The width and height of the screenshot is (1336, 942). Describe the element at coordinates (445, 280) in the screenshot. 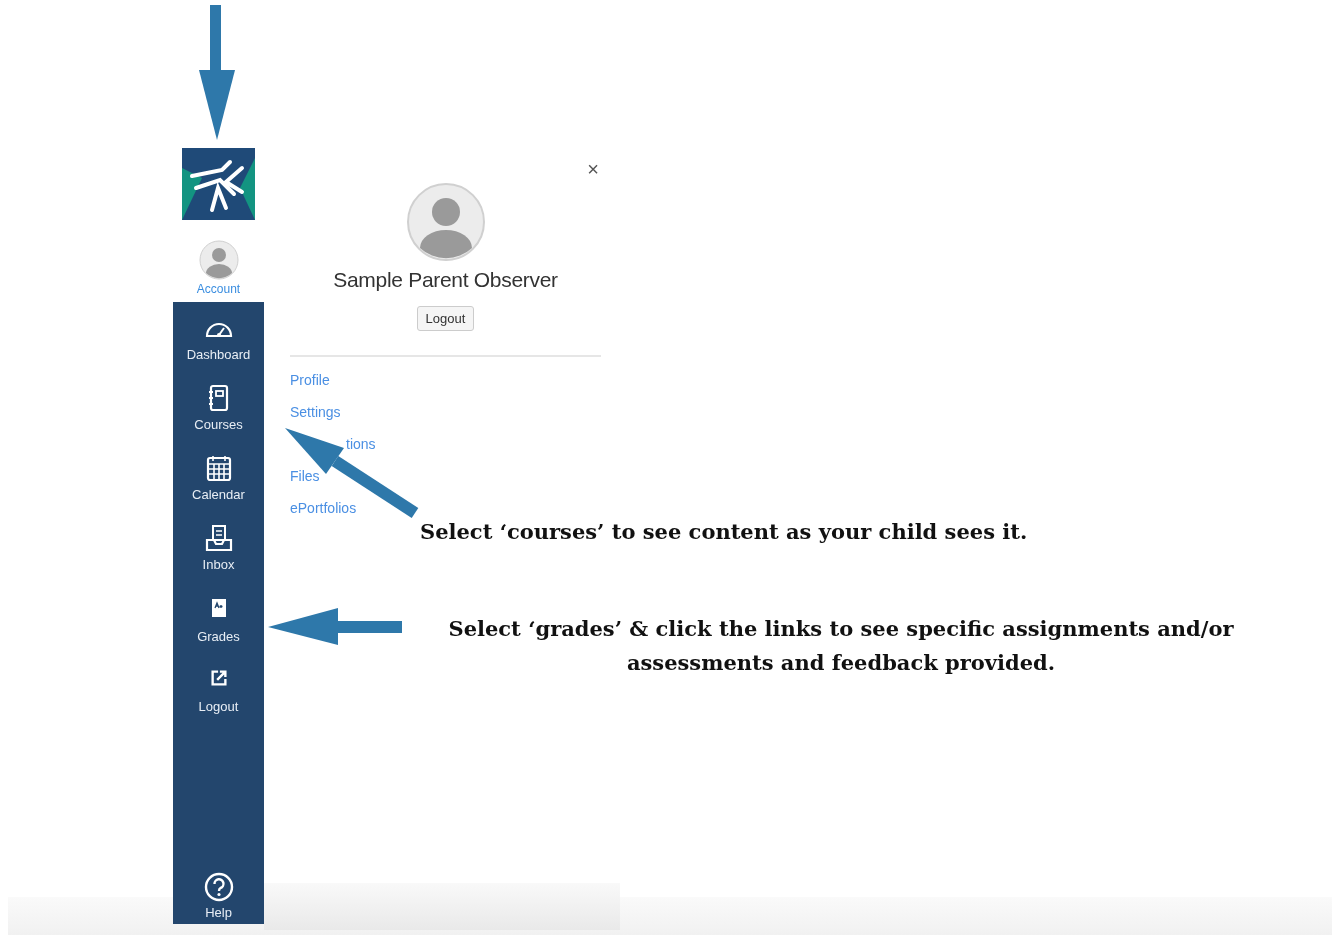

I see `user-name: Sample Parent Observer` at that location.